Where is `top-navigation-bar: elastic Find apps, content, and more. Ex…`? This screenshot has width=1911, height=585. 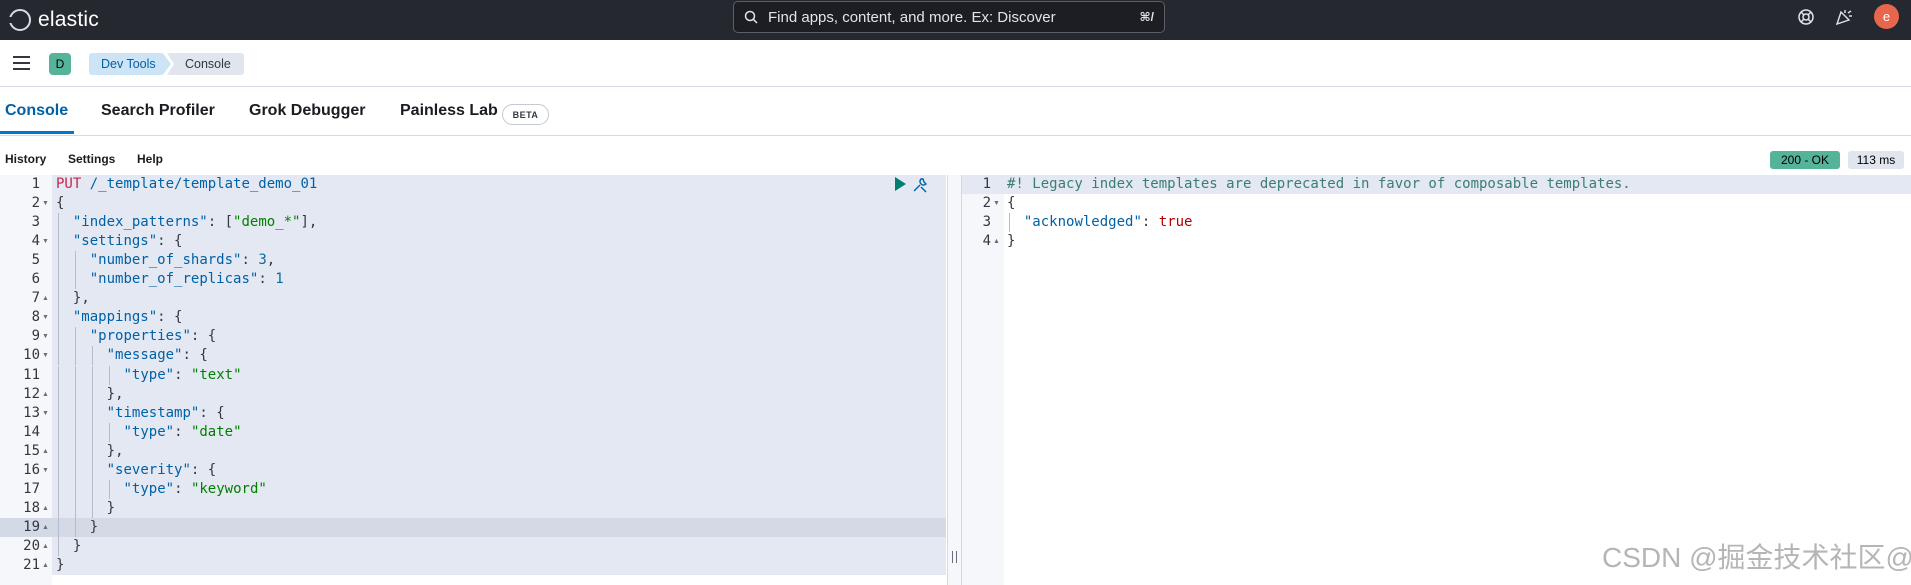
top-navigation-bar: elastic Find apps, content, and more. Ex… is located at coordinates (955, 20).